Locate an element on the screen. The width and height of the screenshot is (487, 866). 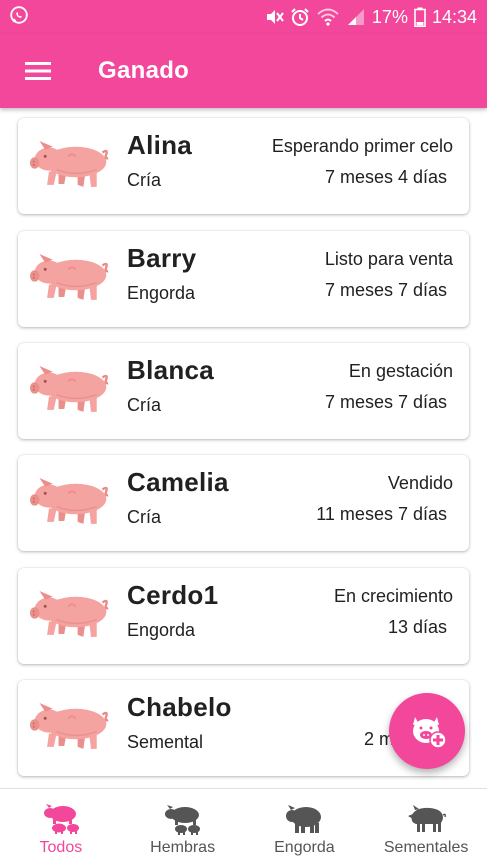
animal-card: Camelia Cría Vendido 11 meses 7 días is located at coordinates (243, 503).